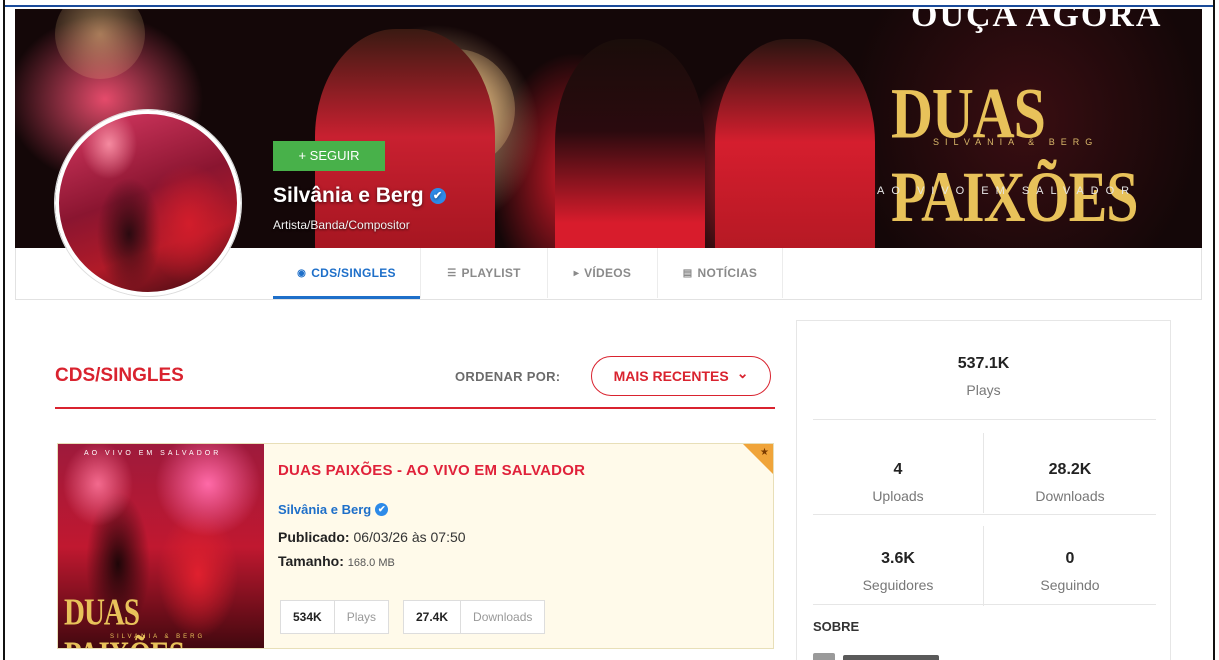 This screenshot has height=660, width=1219. What do you see at coordinates (409, 537) in the screenshot?
I see `published-value: 06/03/26 às 07:50` at bounding box center [409, 537].